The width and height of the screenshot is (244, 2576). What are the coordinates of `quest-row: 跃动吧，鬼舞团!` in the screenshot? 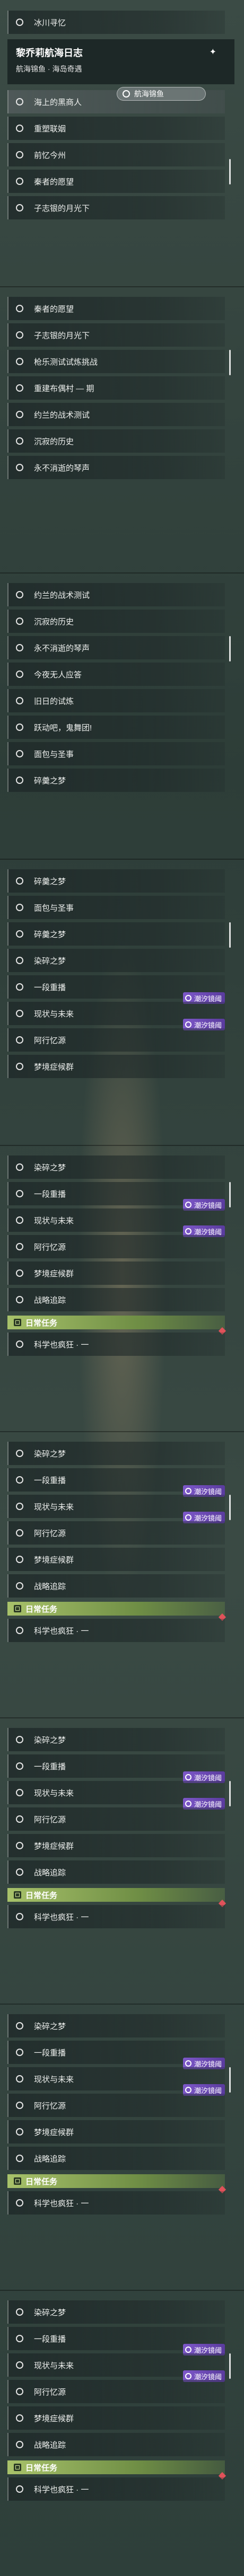 It's located at (116, 727).